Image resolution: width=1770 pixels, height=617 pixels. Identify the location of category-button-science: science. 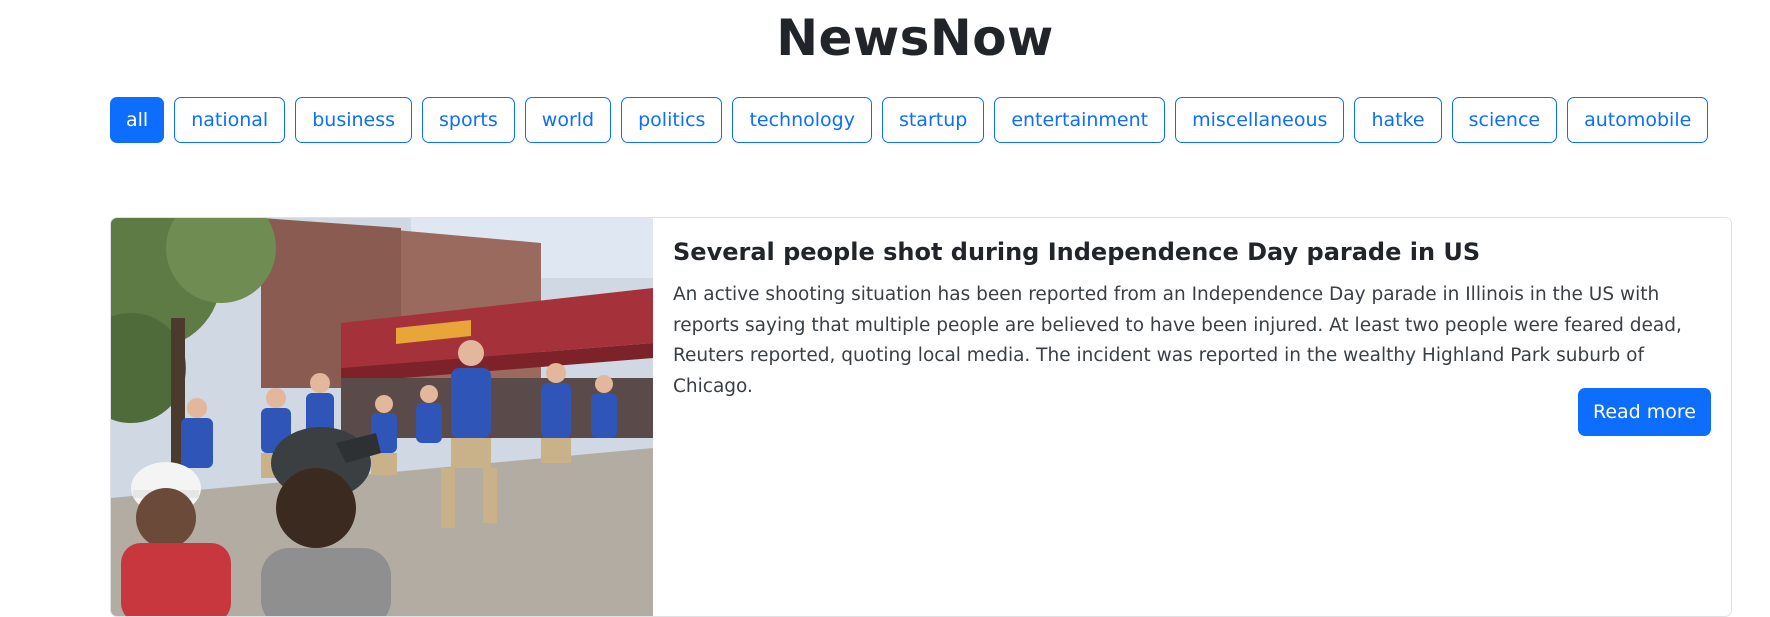
(1504, 120).